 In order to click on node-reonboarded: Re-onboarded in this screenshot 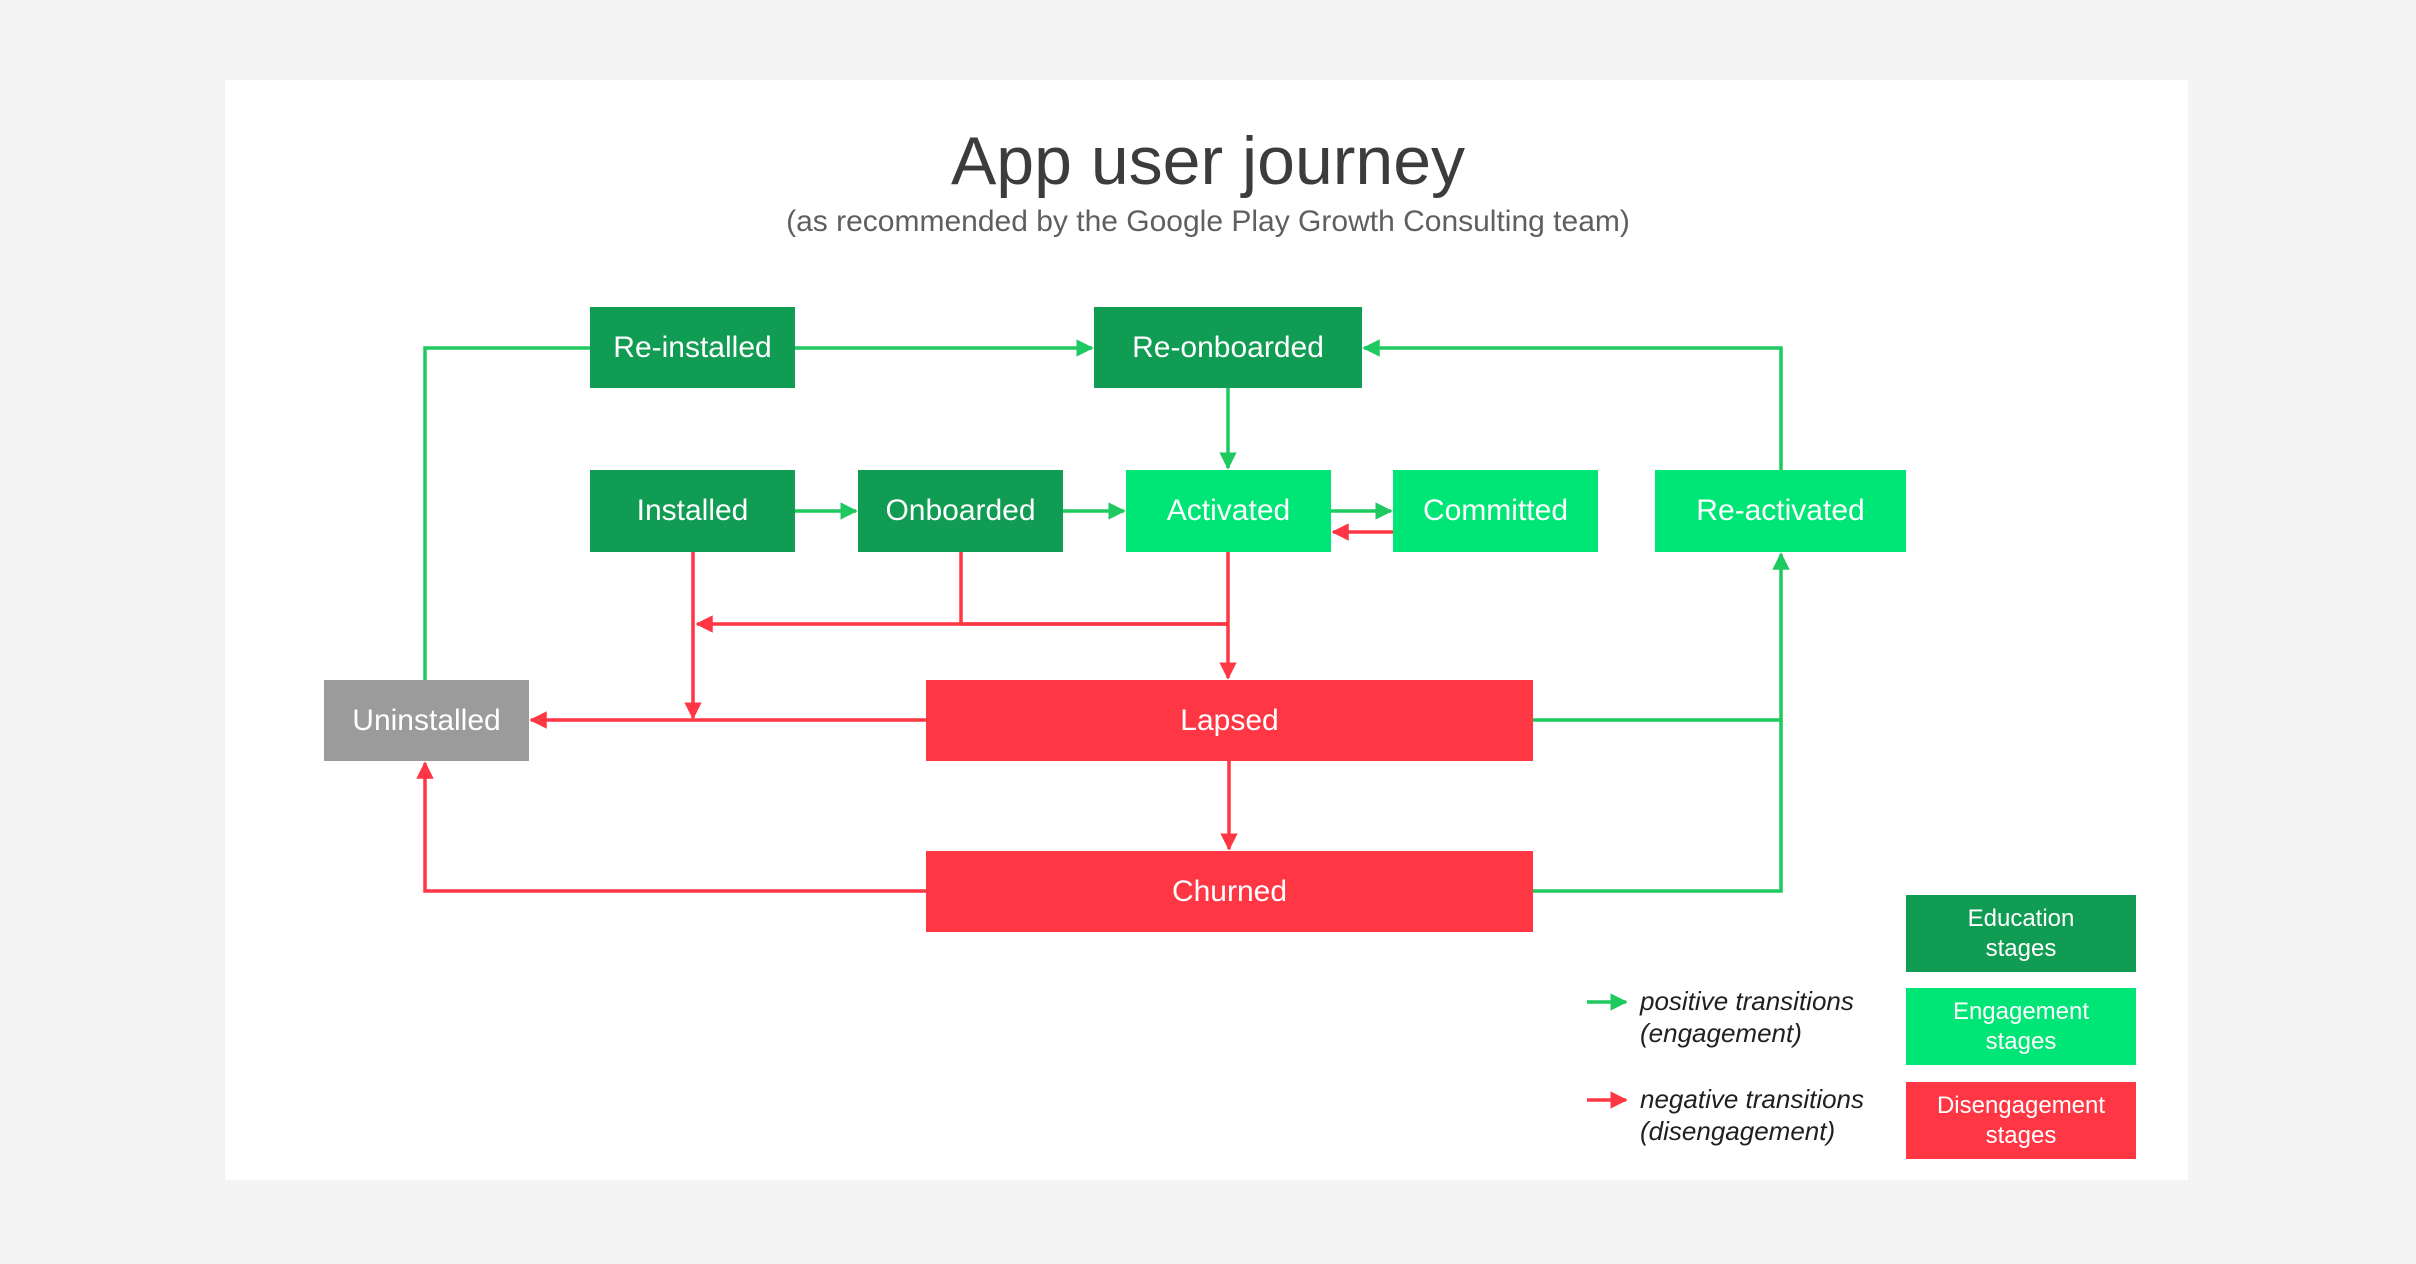, I will do `click(1228, 347)`.